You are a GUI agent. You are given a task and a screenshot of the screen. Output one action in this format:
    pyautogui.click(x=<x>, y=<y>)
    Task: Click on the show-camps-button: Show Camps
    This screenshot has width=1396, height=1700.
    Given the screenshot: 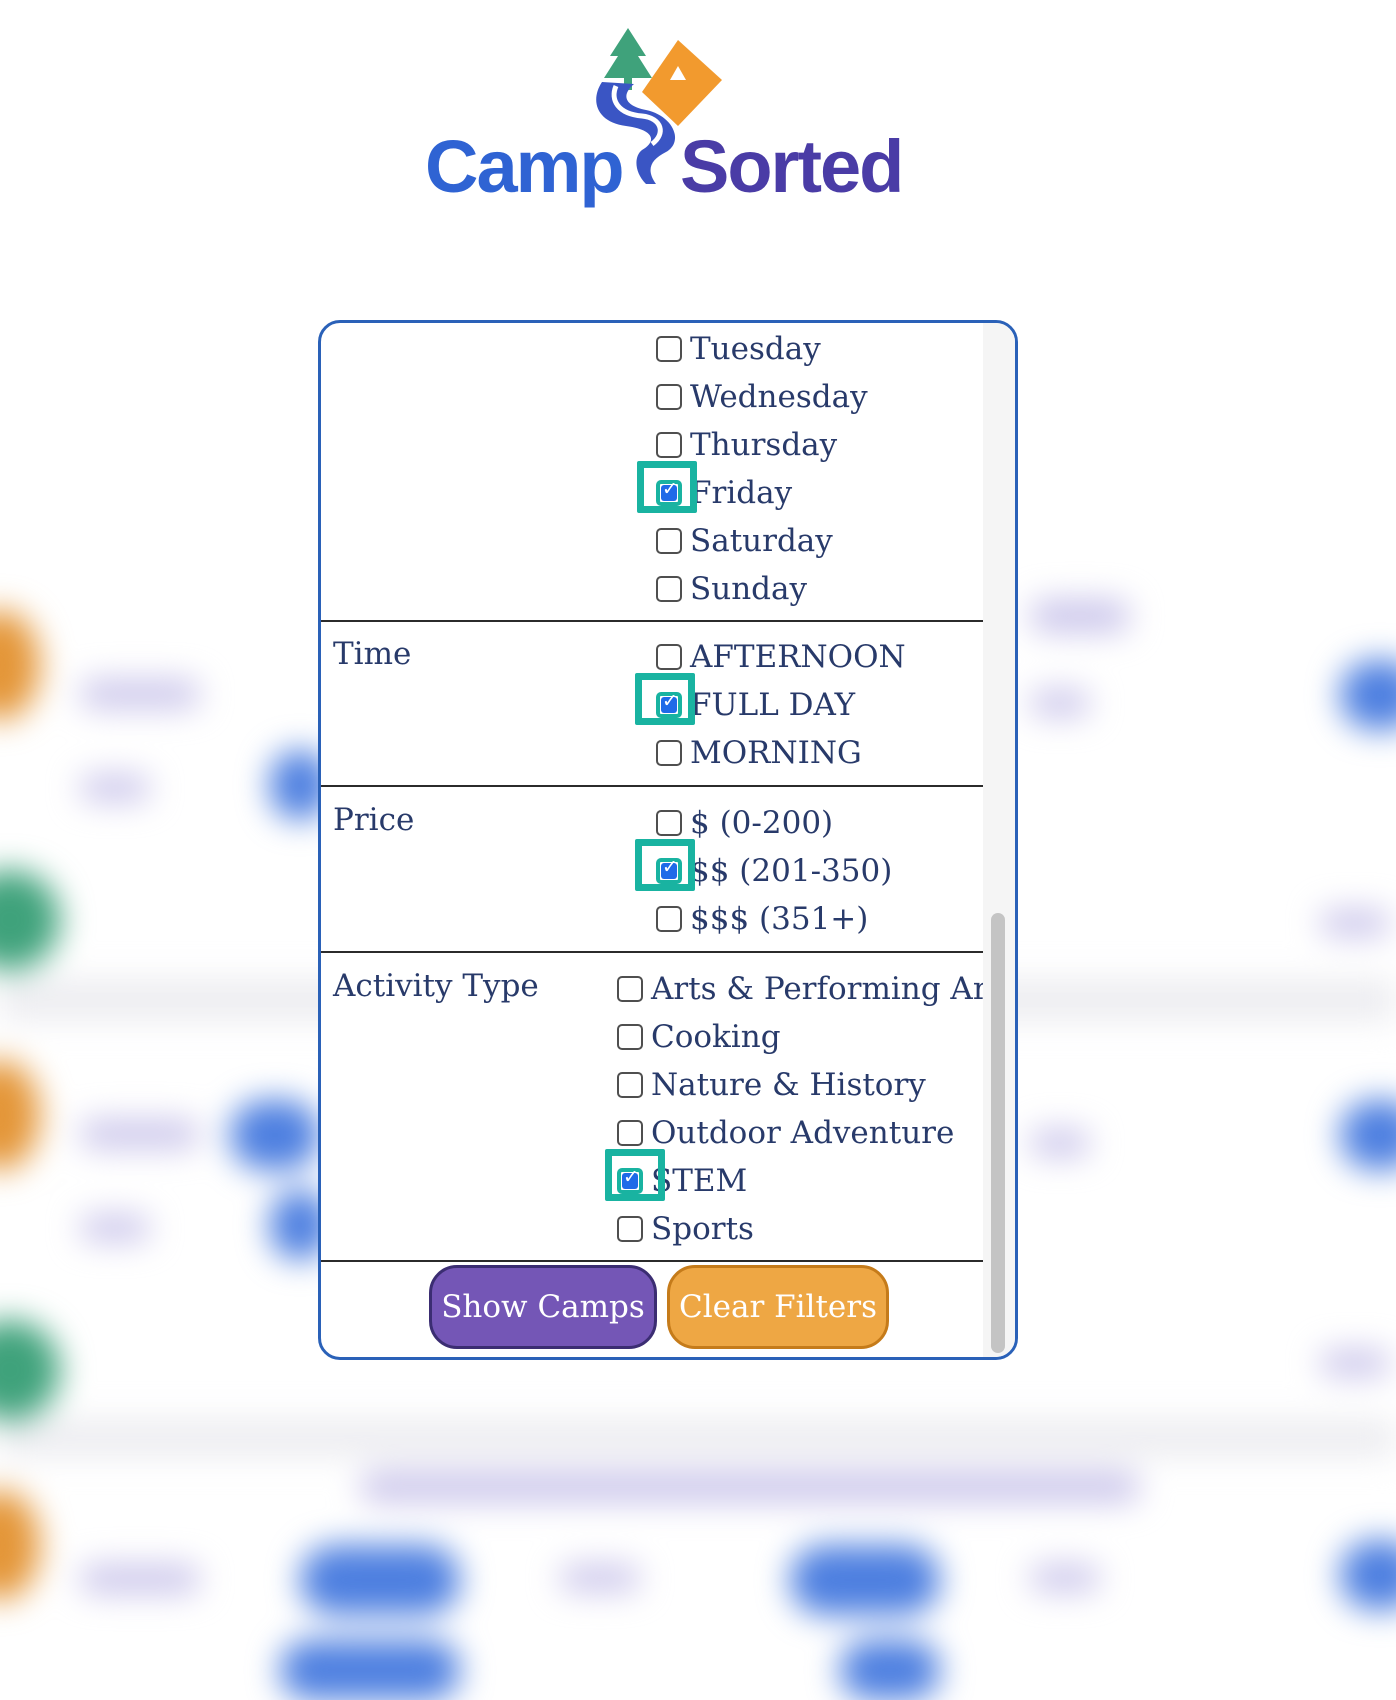 What is the action you would take?
    pyautogui.click(x=543, y=1307)
    